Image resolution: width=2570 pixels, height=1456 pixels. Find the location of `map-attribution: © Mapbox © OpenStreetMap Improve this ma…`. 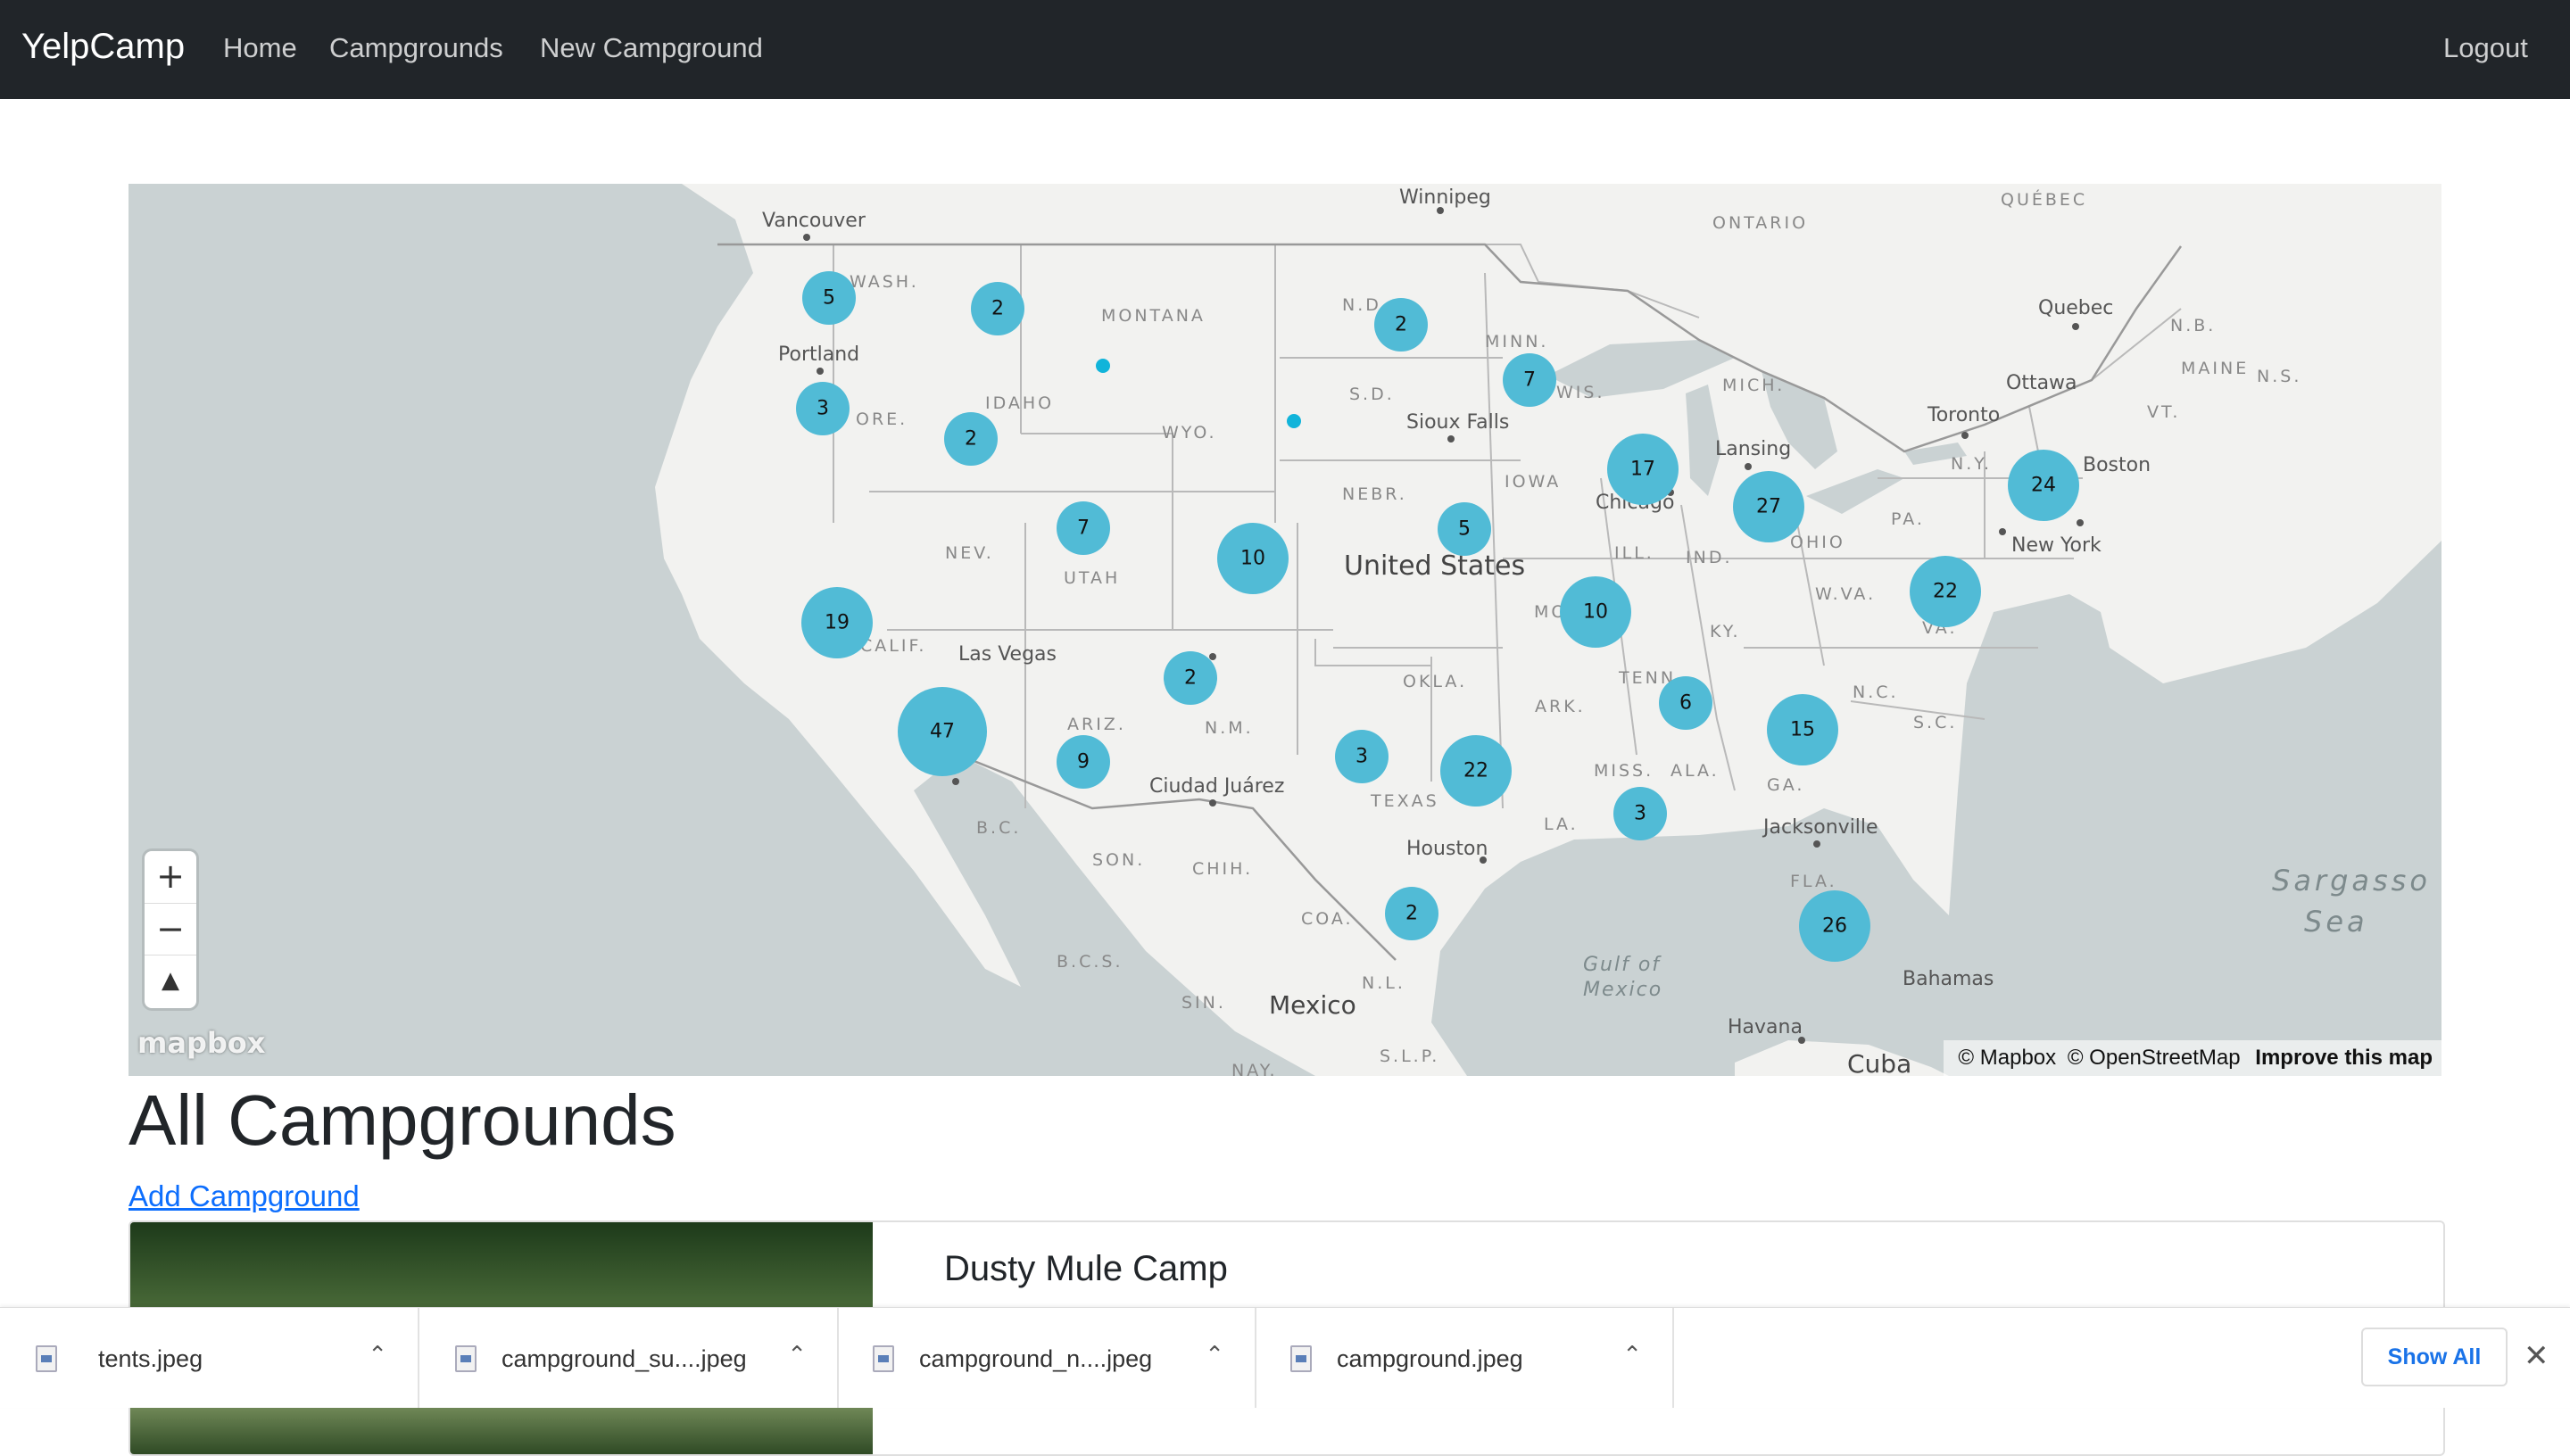

map-attribution: © Mapbox © OpenStreetMap Improve this ma… is located at coordinates (2193, 1058).